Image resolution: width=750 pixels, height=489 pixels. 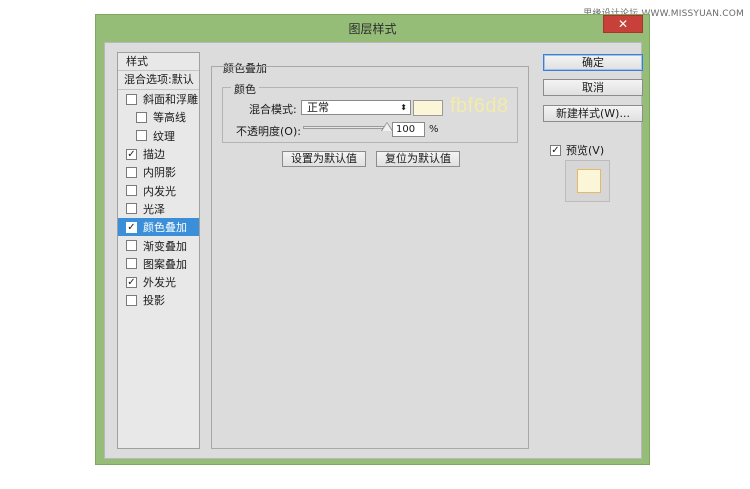 I want to click on style-item-label: 投影, so click(x=154, y=301).